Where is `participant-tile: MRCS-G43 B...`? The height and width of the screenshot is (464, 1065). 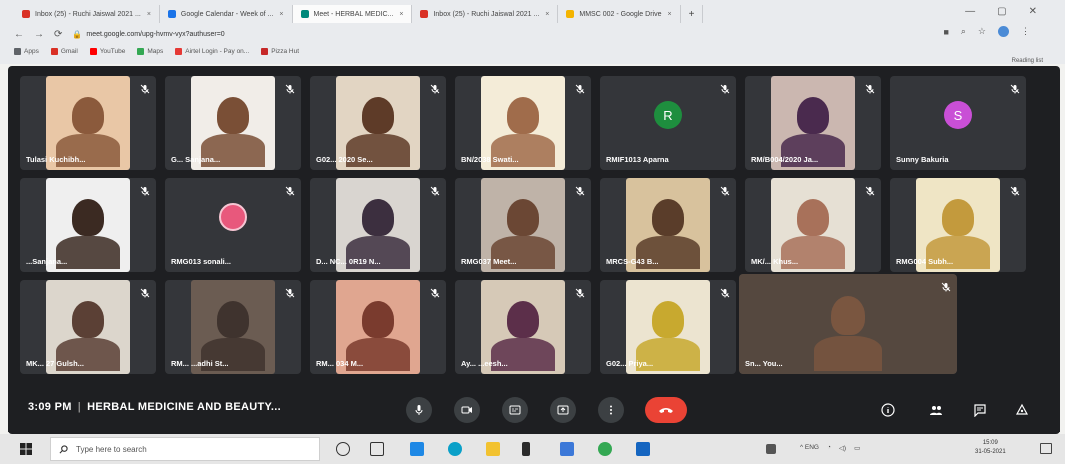
participant-tile: MRCS-G43 B... is located at coordinates (668, 225).